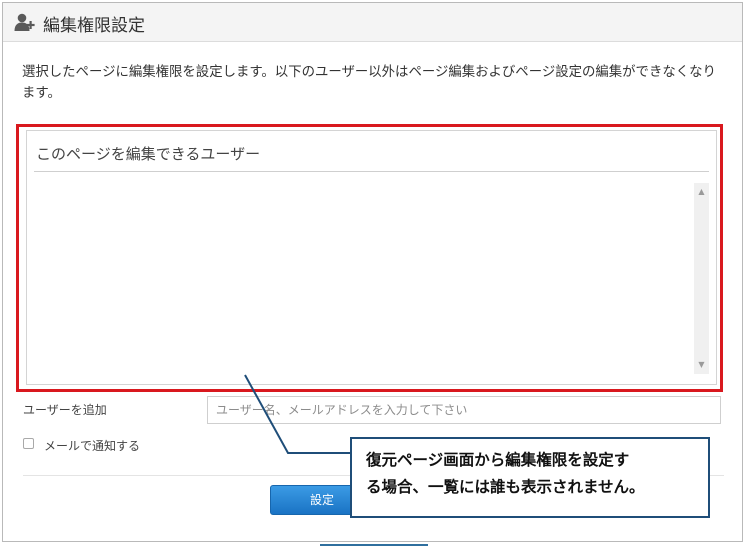  I want to click on add-user-label: ユーザーを追加, so click(65, 410).